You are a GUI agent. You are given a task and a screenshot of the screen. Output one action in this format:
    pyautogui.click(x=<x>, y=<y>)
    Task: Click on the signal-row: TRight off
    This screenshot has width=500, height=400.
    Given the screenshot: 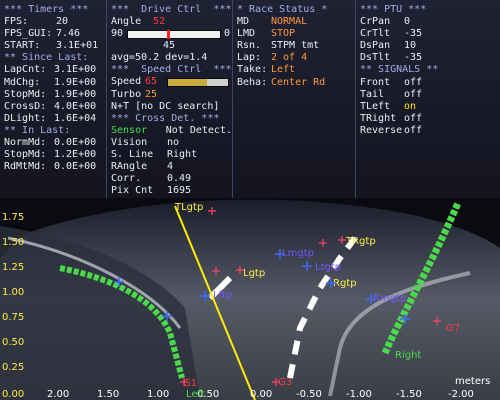 What is the action you would take?
    pyautogui.click(x=430, y=119)
    